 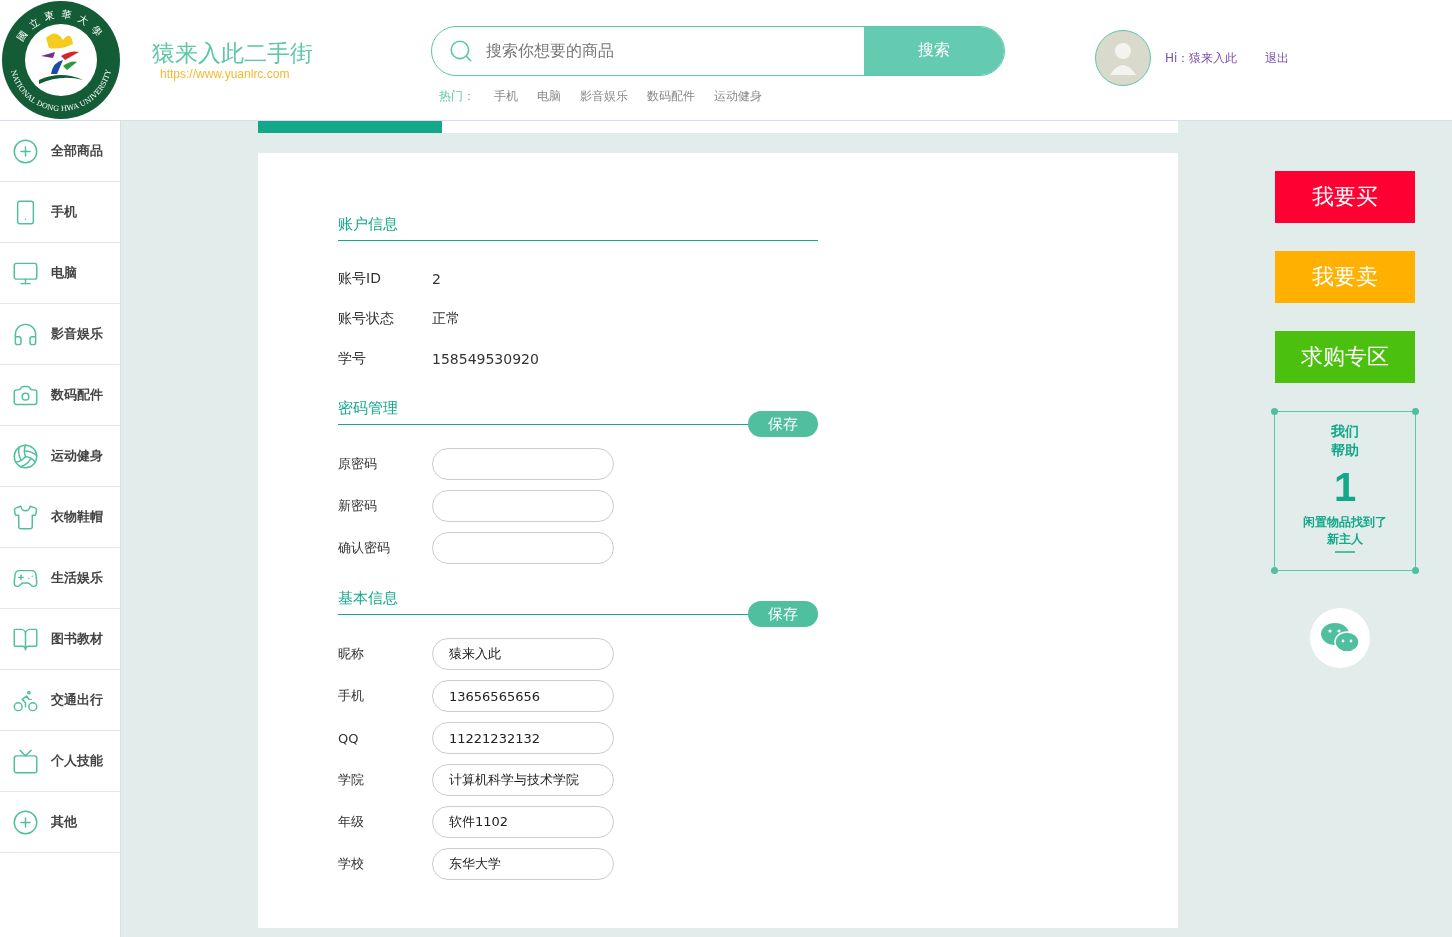 What do you see at coordinates (364, 548) in the screenshot?
I see `field-label: 确认密码` at bounding box center [364, 548].